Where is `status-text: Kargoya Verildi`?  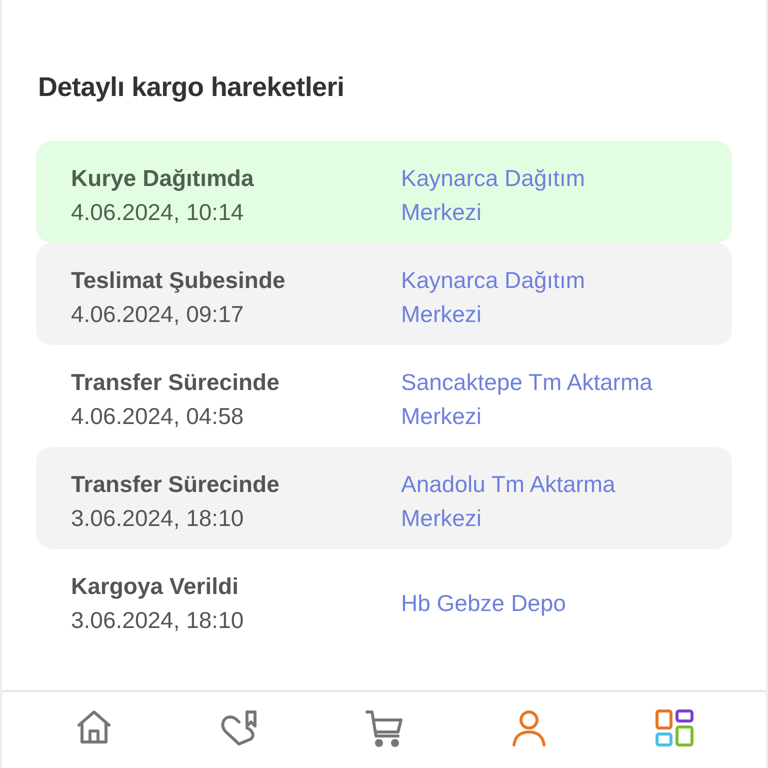 status-text: Kargoya Verildi is located at coordinates (155, 586).